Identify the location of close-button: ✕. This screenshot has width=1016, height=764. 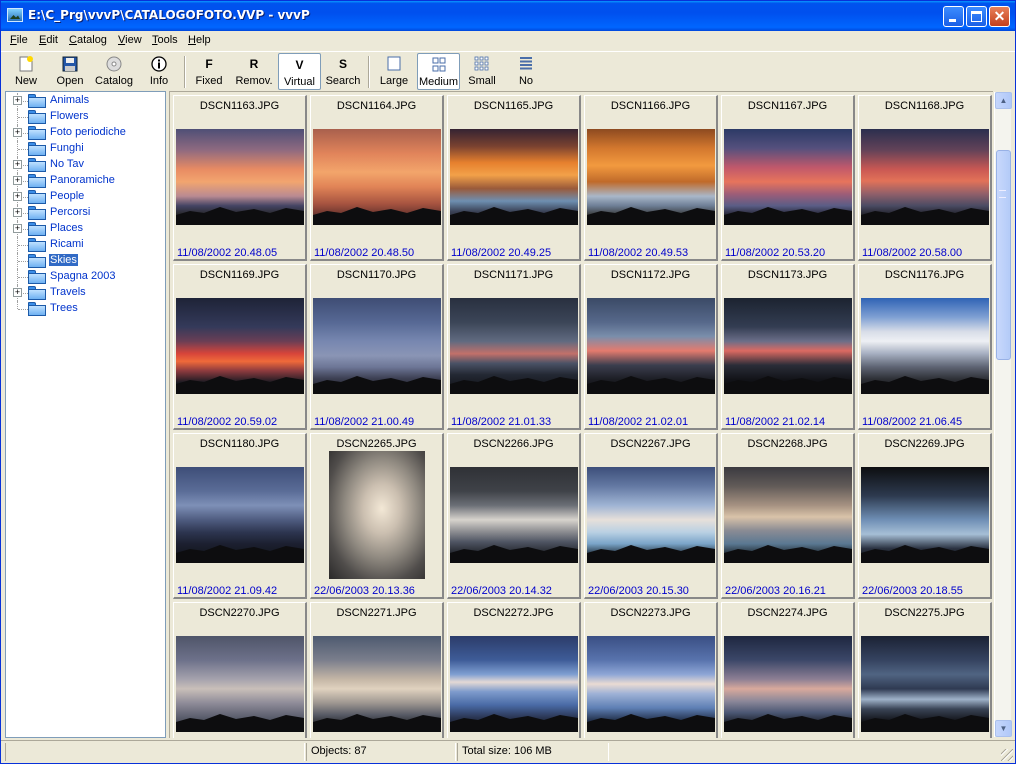
(999, 16).